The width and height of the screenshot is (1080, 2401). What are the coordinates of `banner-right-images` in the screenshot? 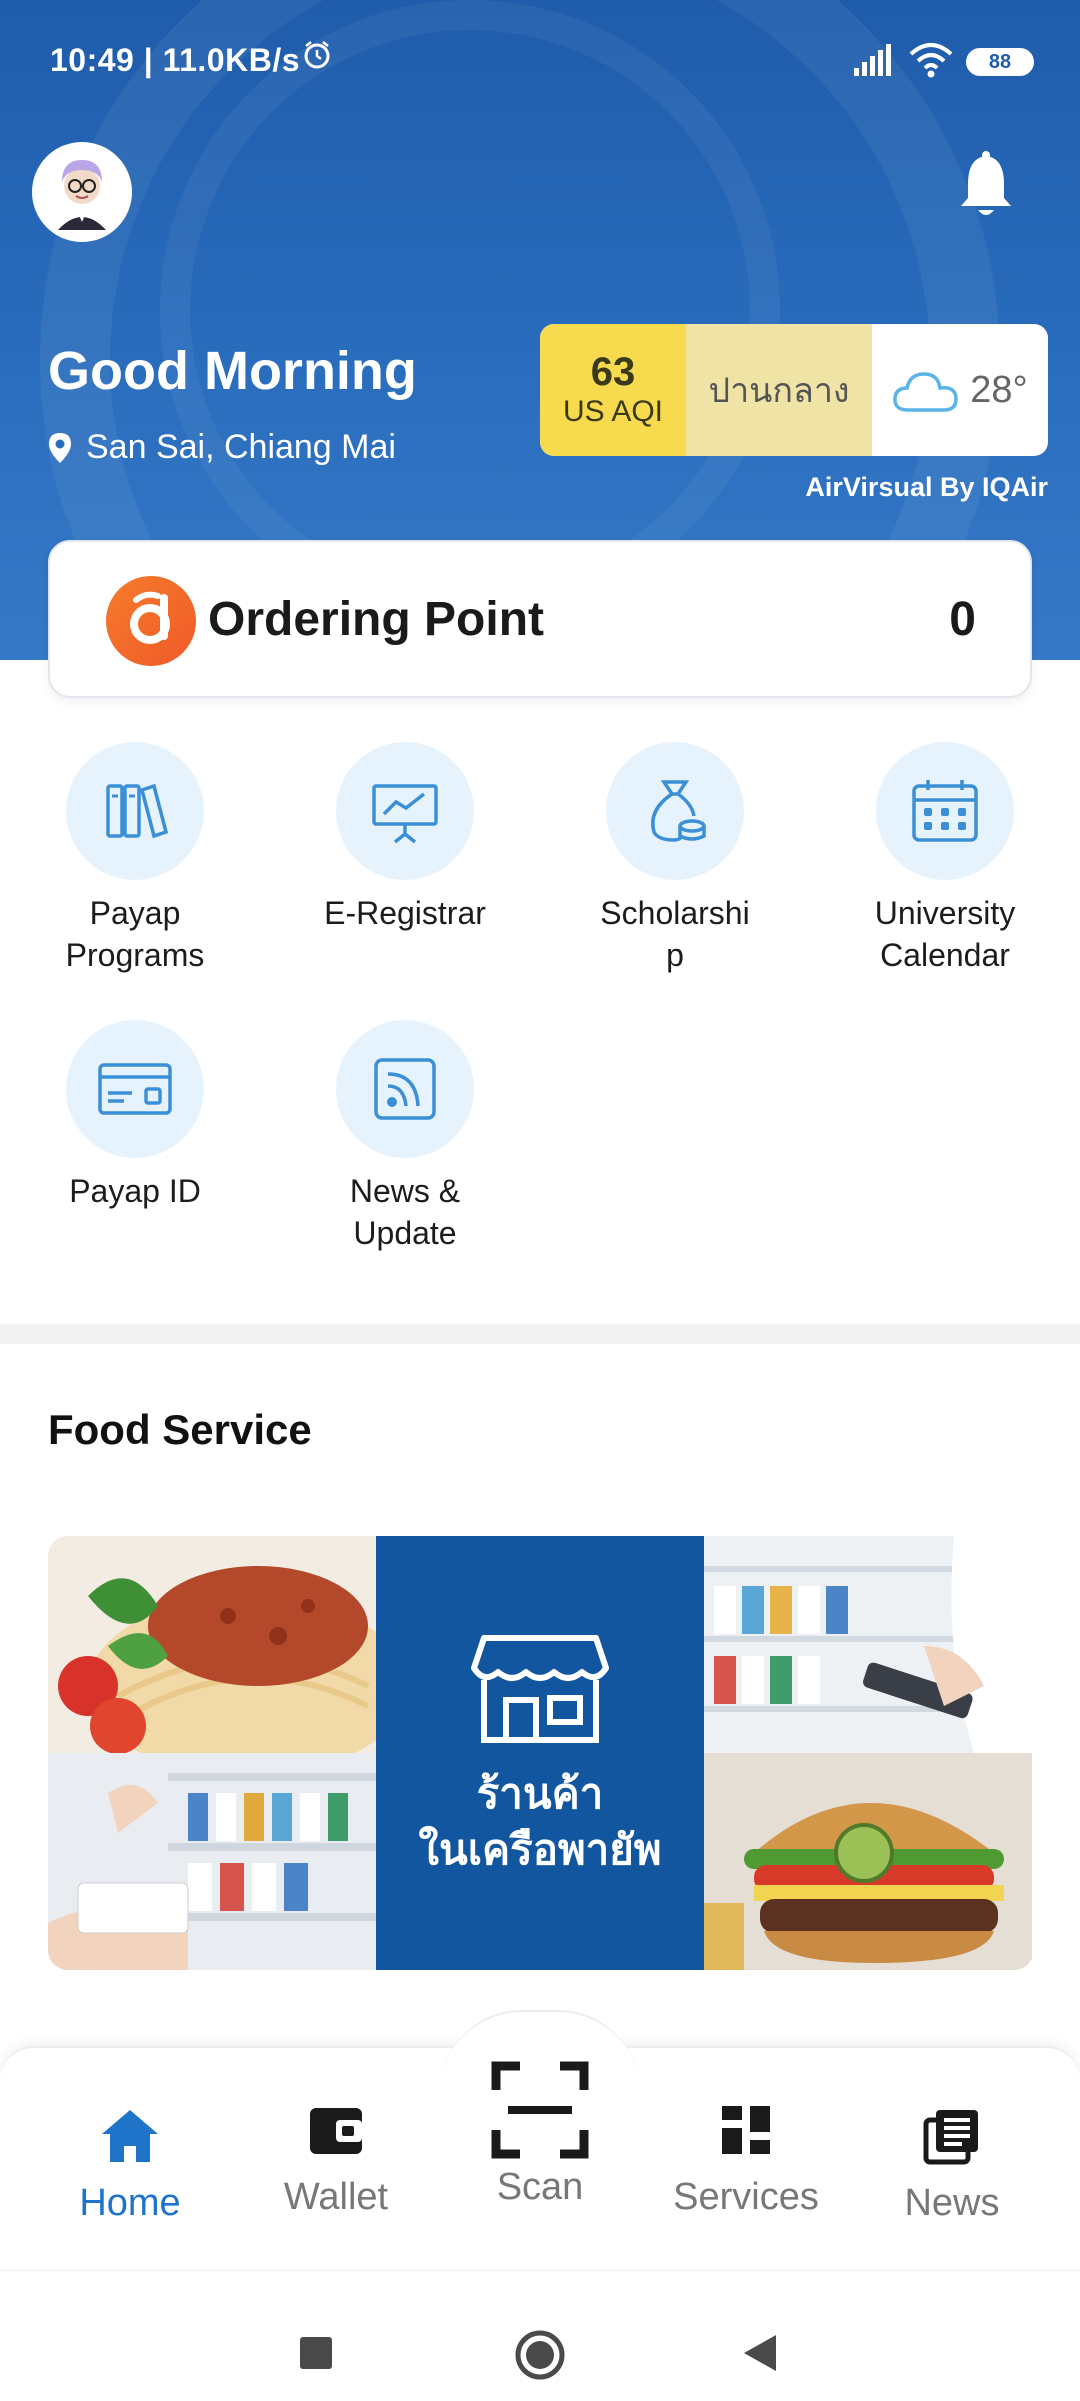 It's located at (868, 1753).